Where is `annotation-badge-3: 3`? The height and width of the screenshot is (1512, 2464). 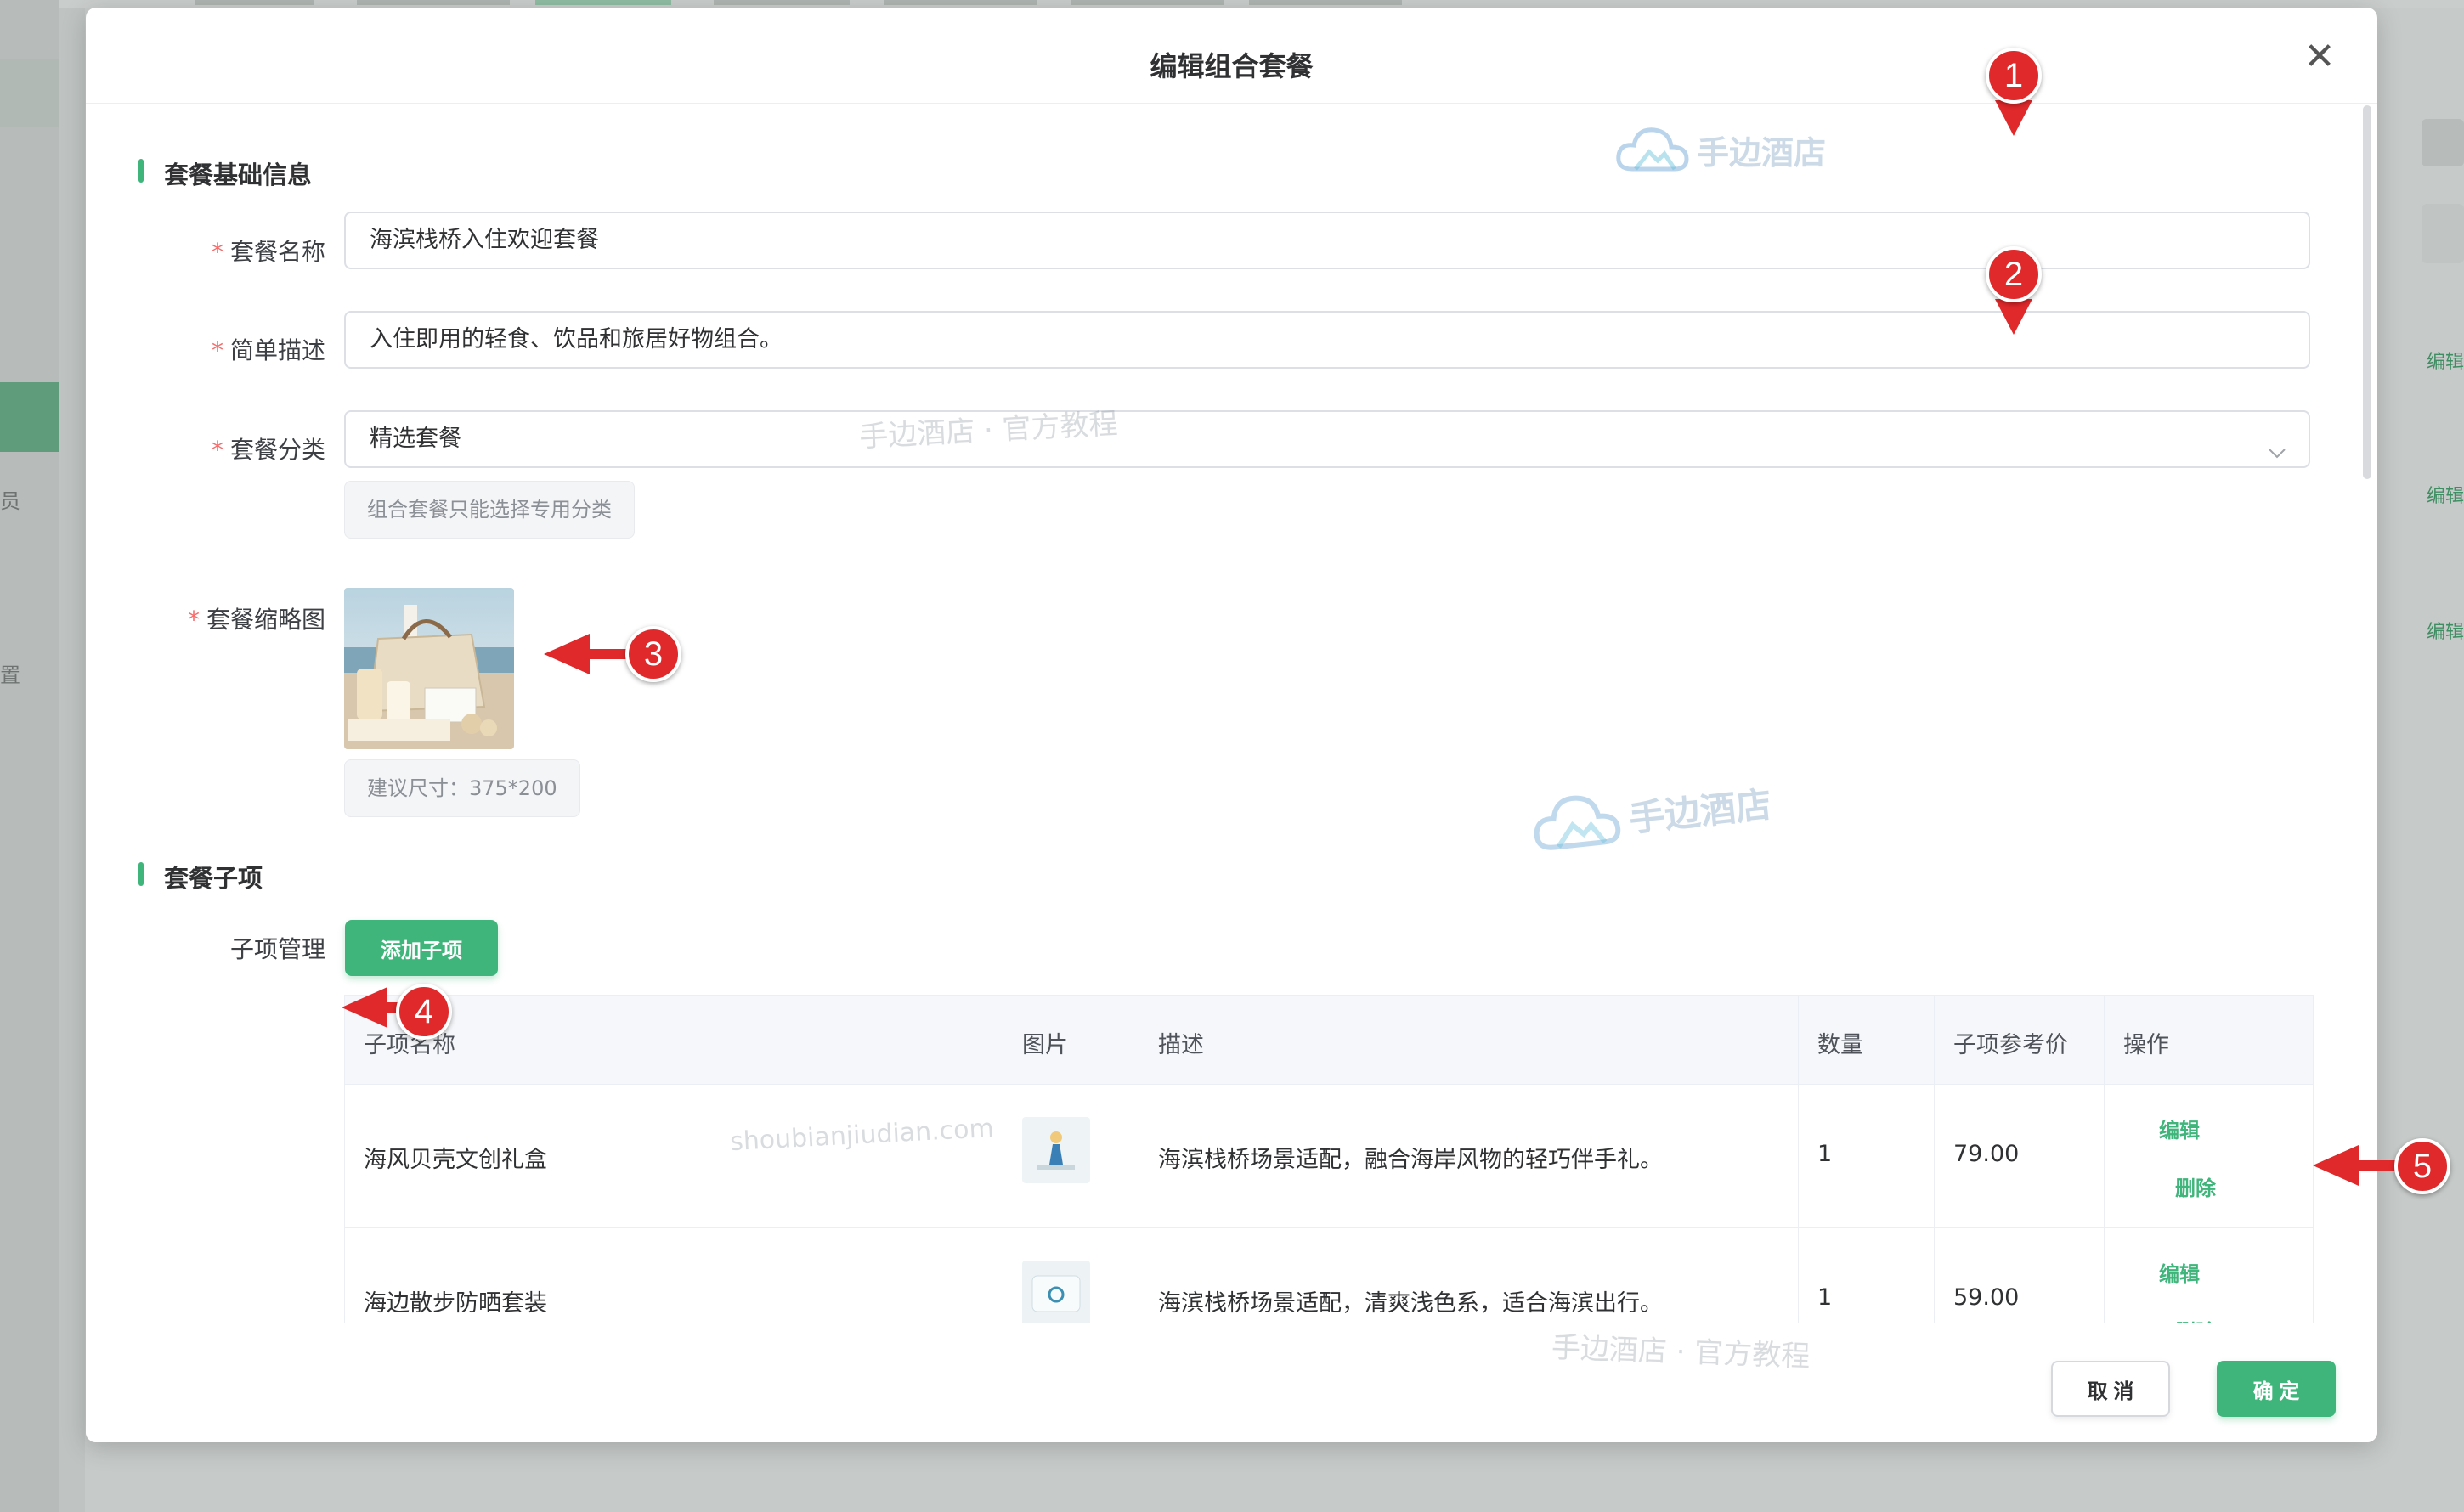 annotation-badge-3: 3 is located at coordinates (653, 654).